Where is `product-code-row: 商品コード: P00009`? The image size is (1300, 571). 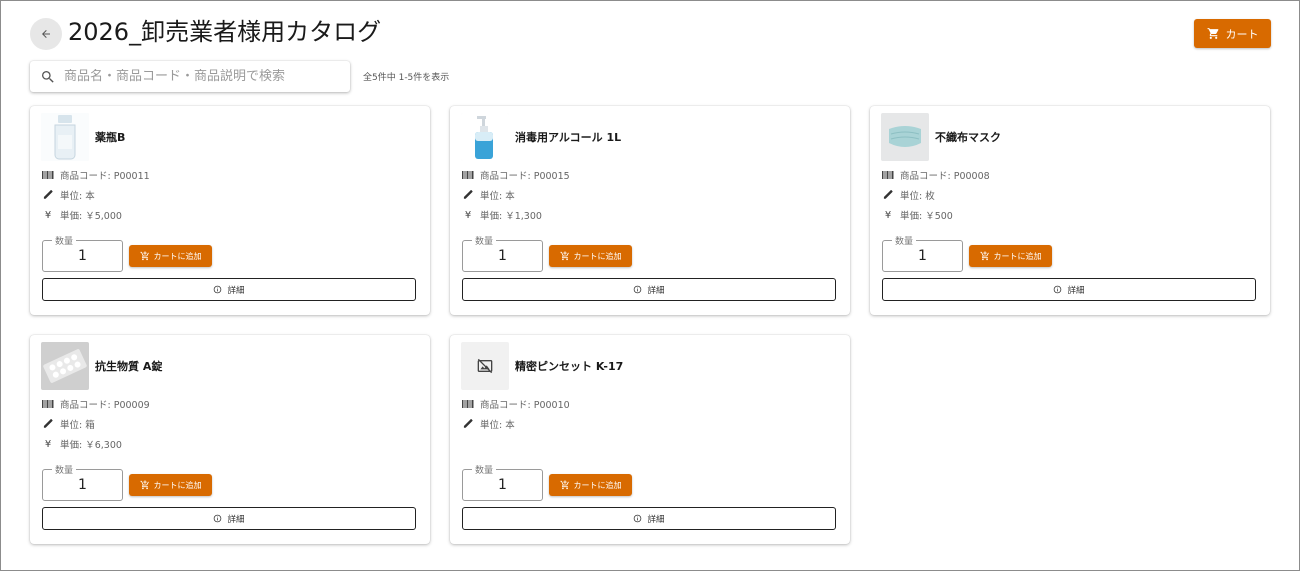
product-code-row: 商品コード: P00009 is located at coordinates (96, 404).